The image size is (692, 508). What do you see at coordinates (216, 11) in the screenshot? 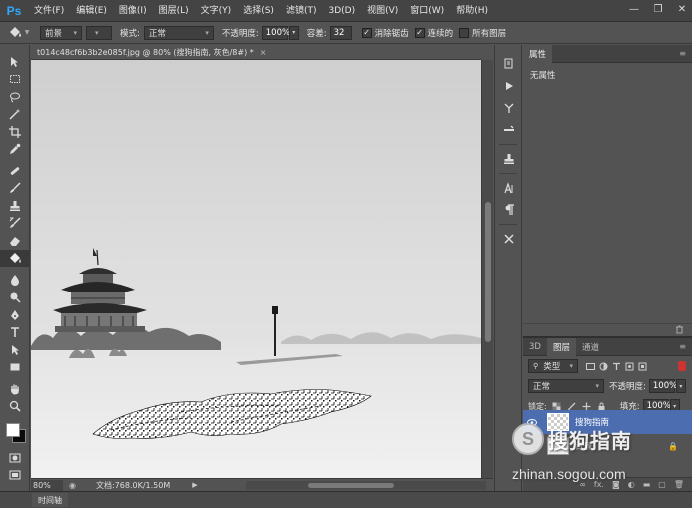
I see `menu-type: 文字(Y)` at bounding box center [216, 11].